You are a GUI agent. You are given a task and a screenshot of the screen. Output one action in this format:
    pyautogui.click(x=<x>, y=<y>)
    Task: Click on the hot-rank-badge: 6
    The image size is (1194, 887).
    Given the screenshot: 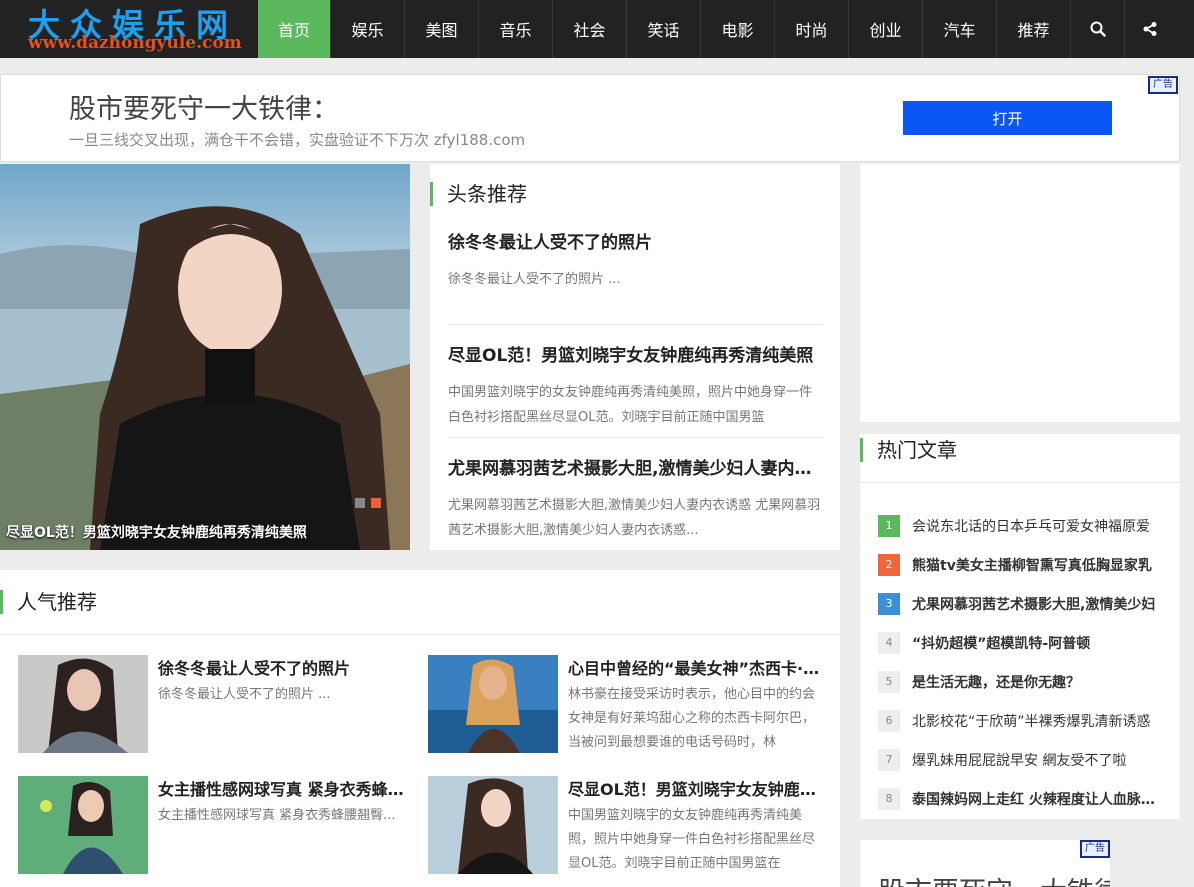 What is the action you would take?
    pyautogui.click(x=889, y=720)
    